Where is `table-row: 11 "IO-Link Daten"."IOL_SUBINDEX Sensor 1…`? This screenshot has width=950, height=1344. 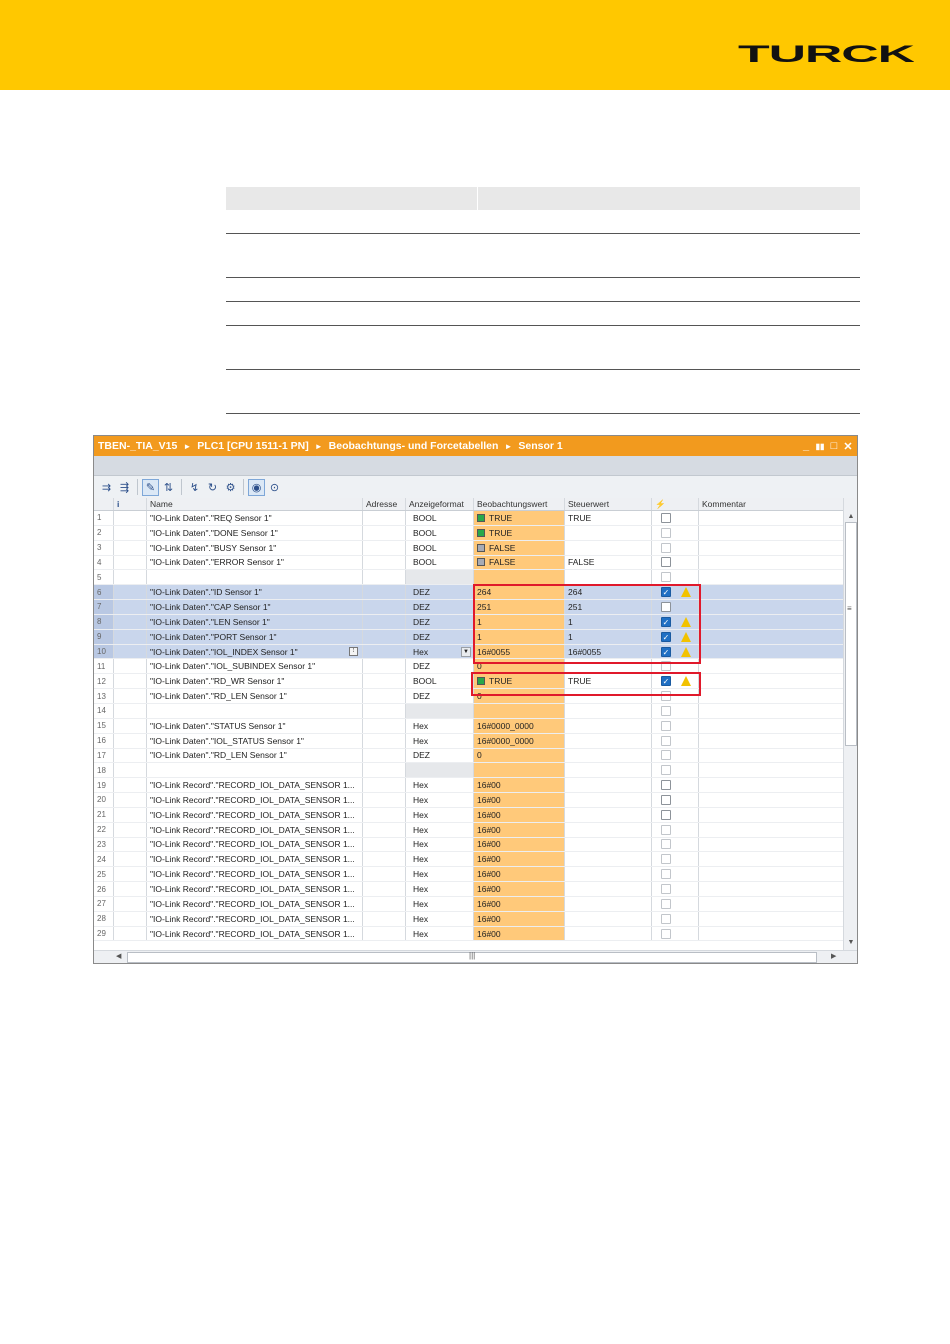 table-row: 11 "IO-Link Daten"."IOL_SUBINDEX Sensor 1… is located at coordinates (468, 667).